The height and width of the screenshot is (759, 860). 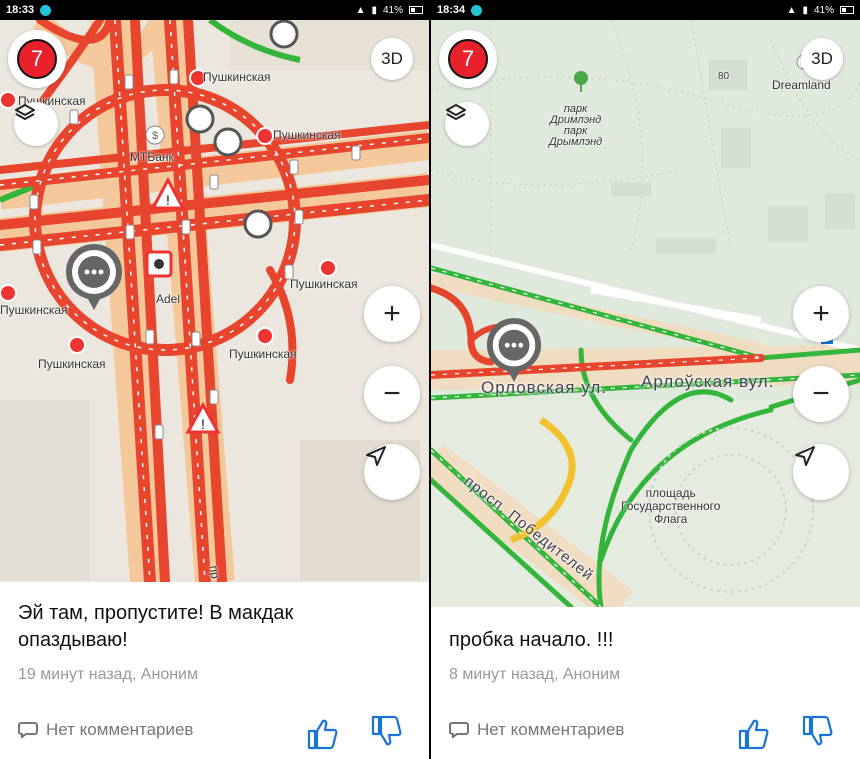 What do you see at coordinates (645, 10) in the screenshot?
I see `status-bar: 18:34 ▲ ▮ 41%` at bounding box center [645, 10].